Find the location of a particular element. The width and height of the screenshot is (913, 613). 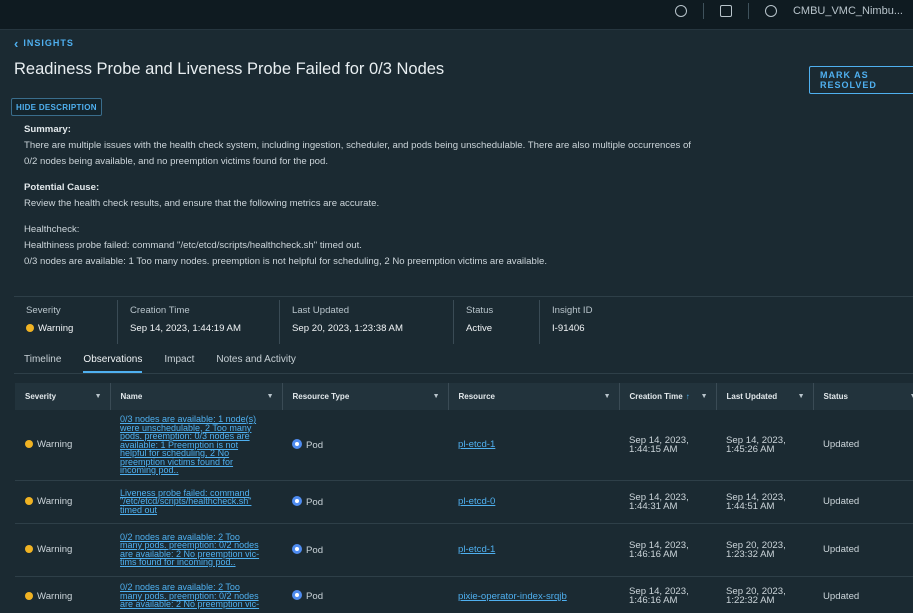

user-icon is located at coordinates (770, 11).